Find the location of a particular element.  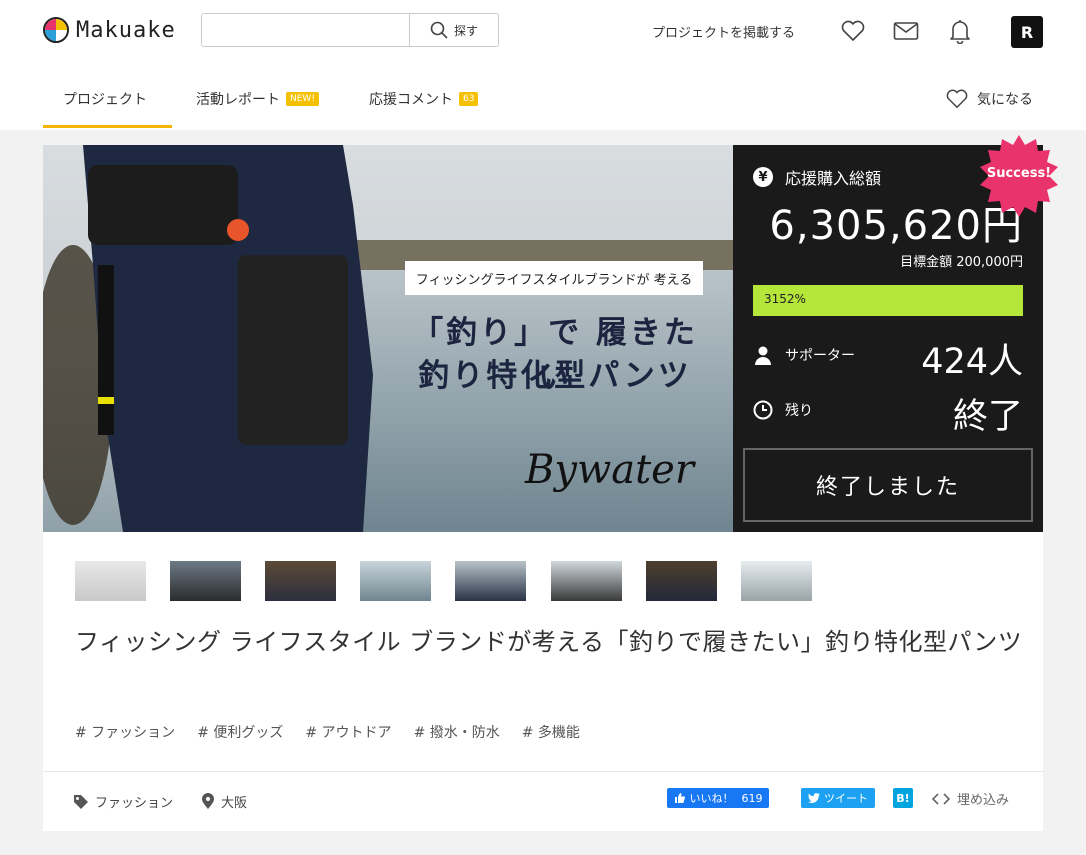

embed-label: 埋め込み is located at coordinates (983, 800).